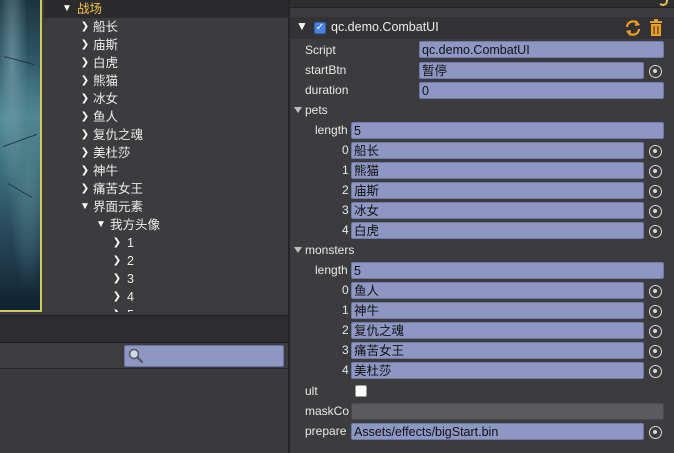  I want to click on tree-item-label: 痛苦女王, so click(118, 189).